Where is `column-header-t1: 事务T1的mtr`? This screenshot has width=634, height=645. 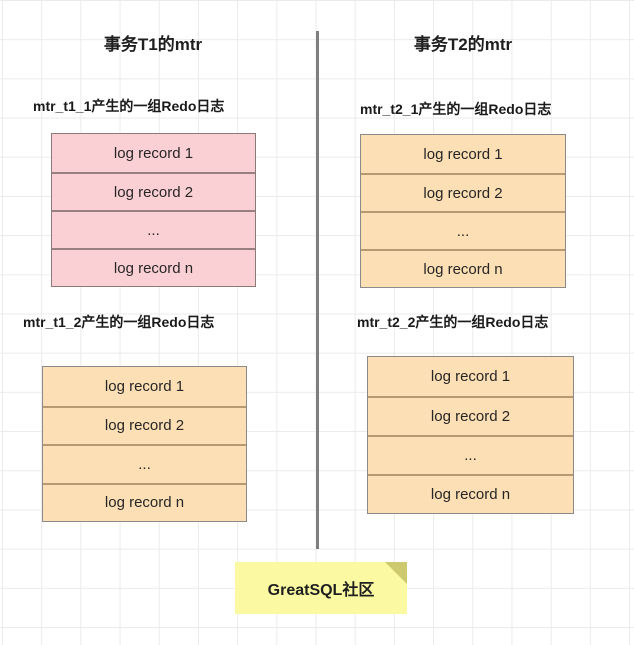 column-header-t1: 事务T1的mtr is located at coordinates (153, 44).